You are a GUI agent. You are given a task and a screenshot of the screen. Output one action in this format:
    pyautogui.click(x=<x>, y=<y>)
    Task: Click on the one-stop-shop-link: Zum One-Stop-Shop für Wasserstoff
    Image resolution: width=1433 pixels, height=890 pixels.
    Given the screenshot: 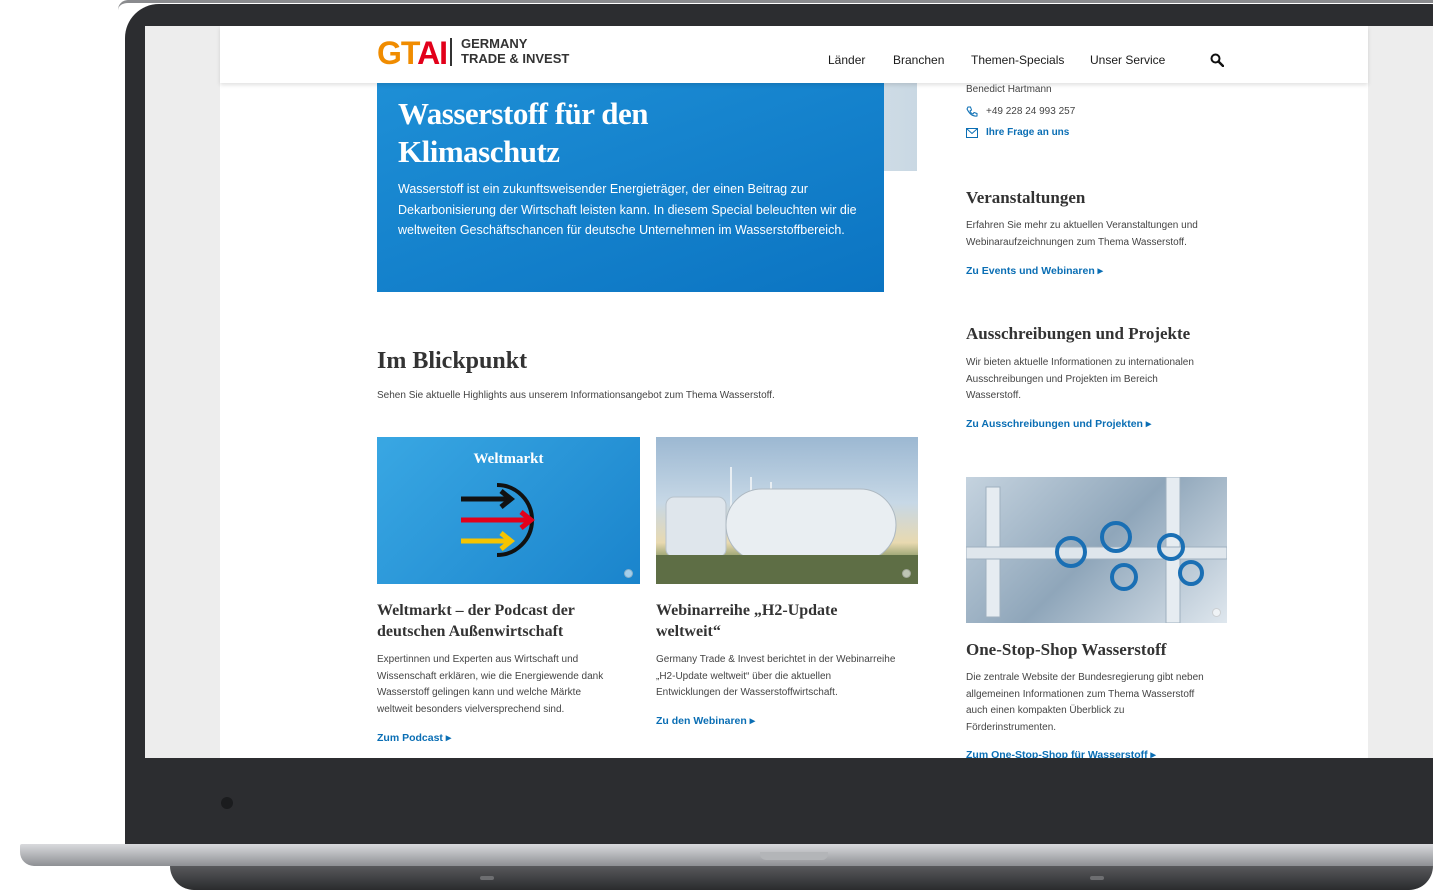 What is the action you would take?
    pyautogui.click(x=1061, y=753)
    